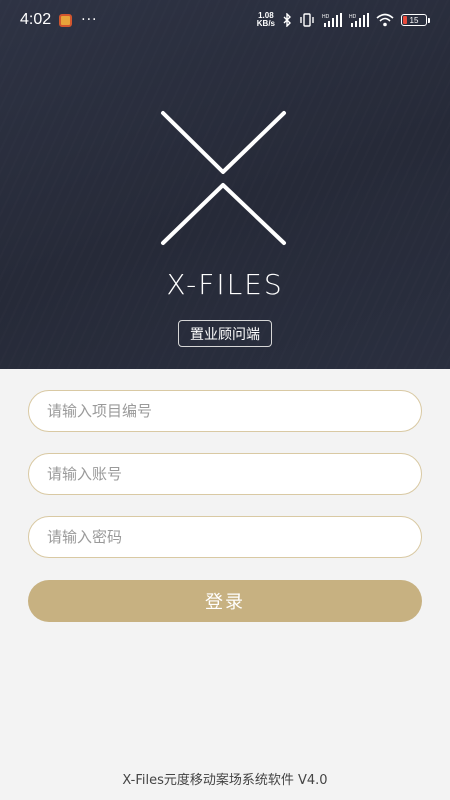  I want to click on more-notifications-icon: ···, so click(89, 20).